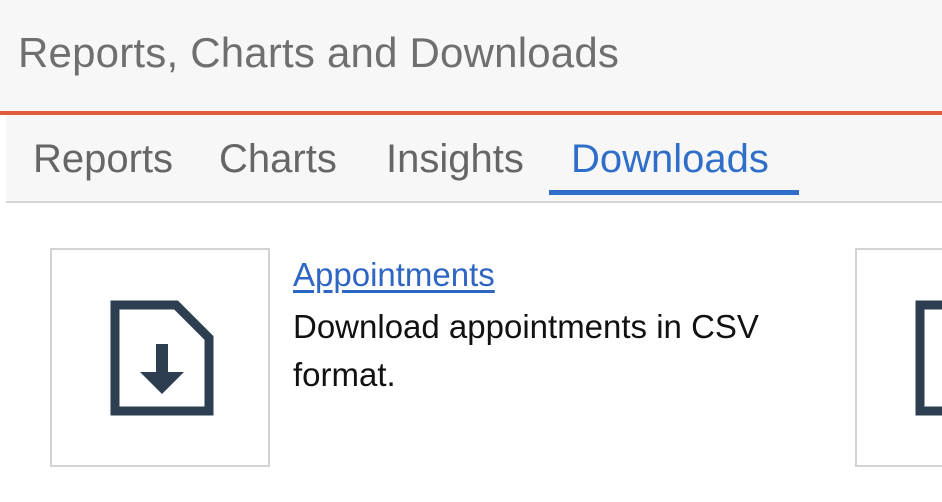  What do you see at coordinates (670, 155) in the screenshot?
I see `tab-downloads: Downloads` at bounding box center [670, 155].